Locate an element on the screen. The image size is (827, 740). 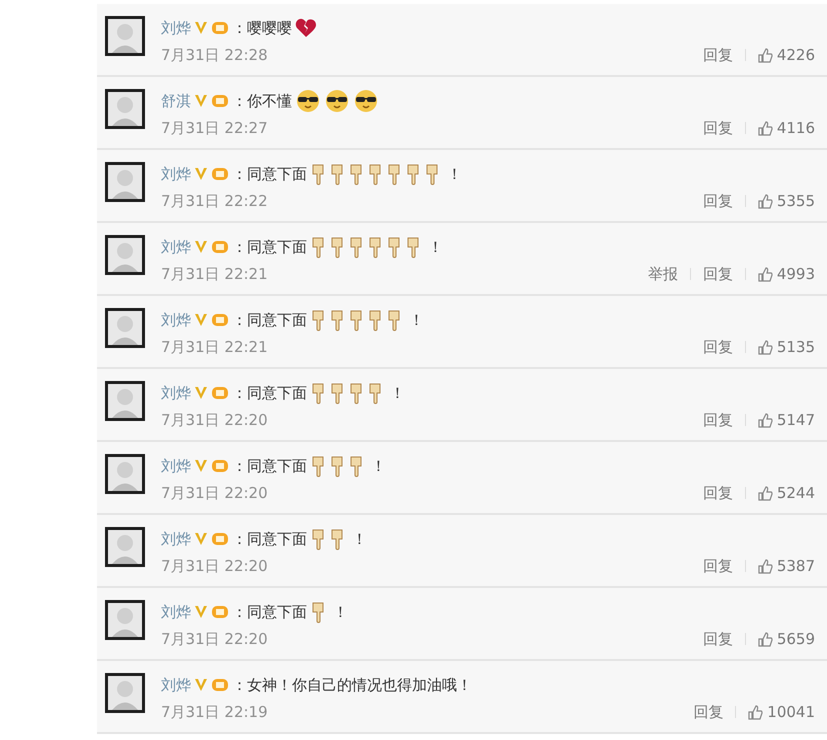
like-button: 5659 is located at coordinates (786, 639).